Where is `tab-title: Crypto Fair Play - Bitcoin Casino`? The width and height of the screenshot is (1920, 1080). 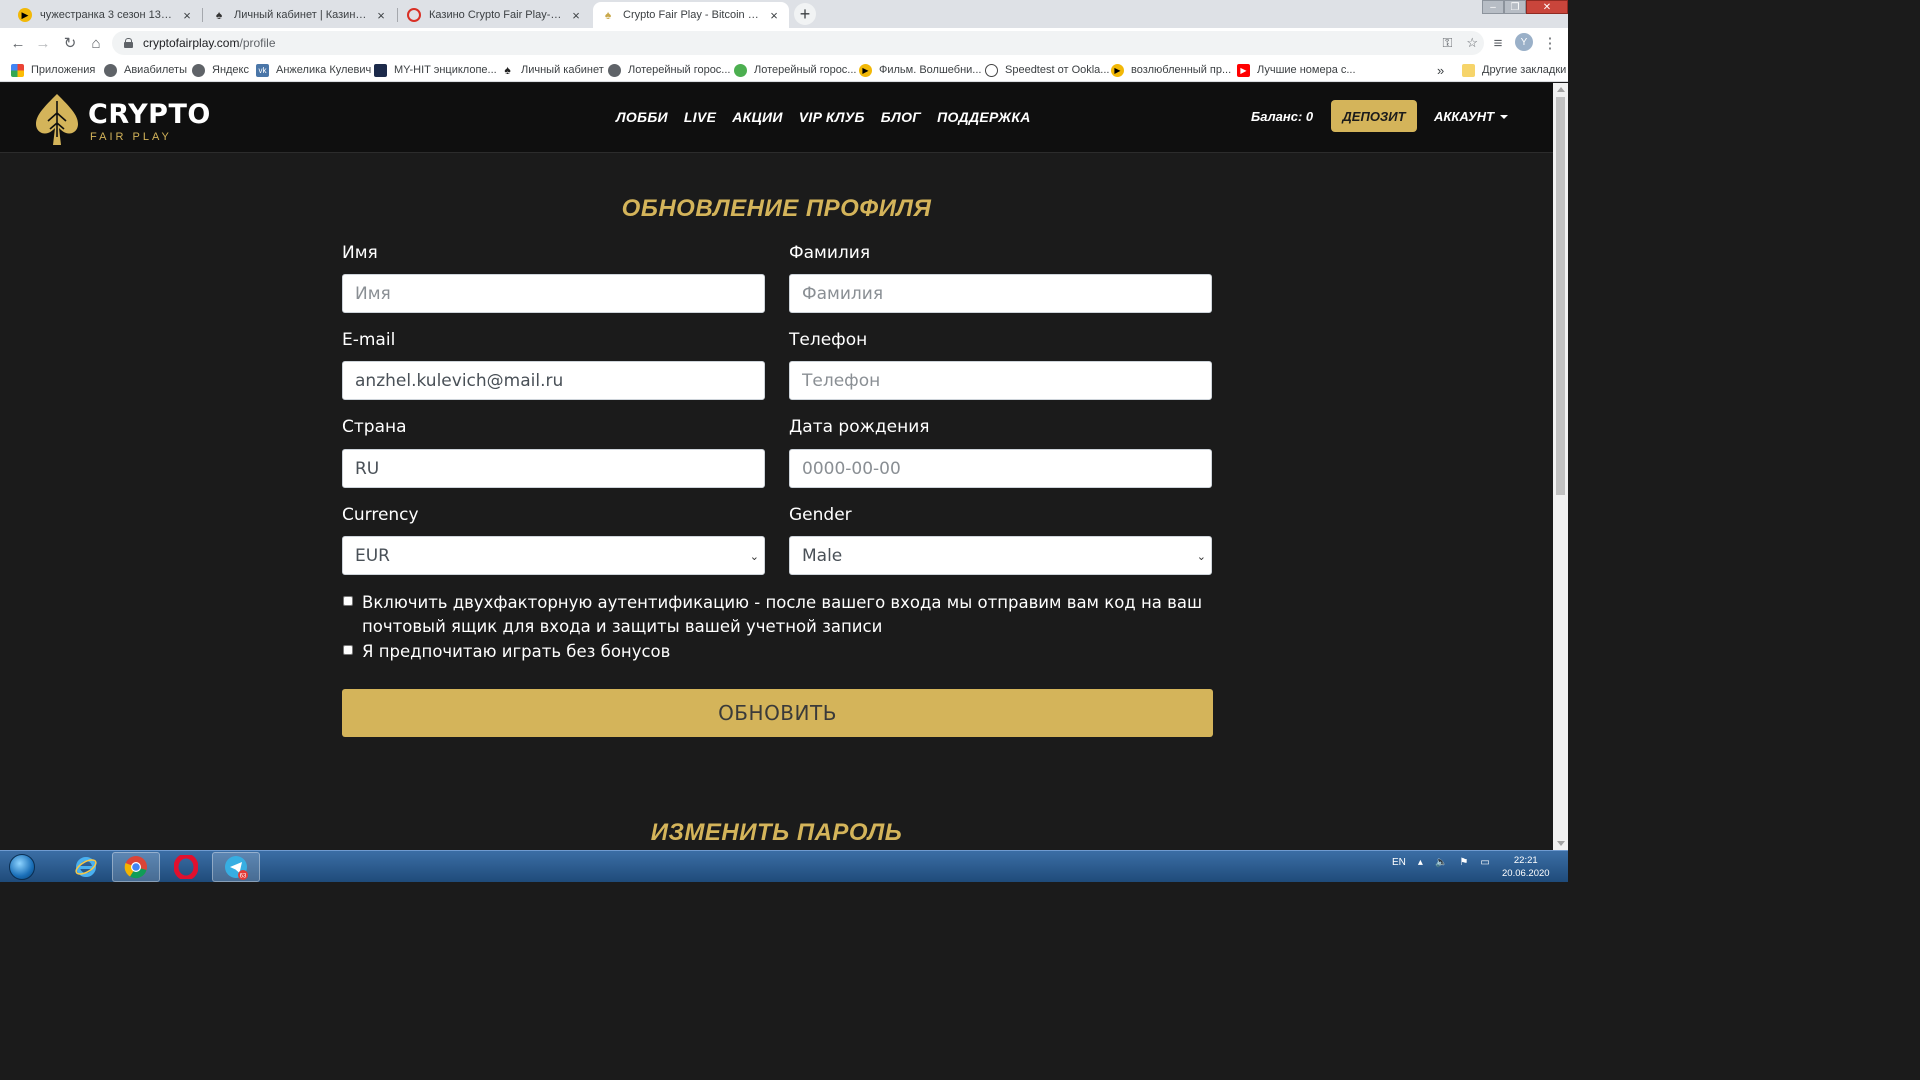
tab-title: Crypto Fair Play - Bitcoin Casino is located at coordinates (692, 15).